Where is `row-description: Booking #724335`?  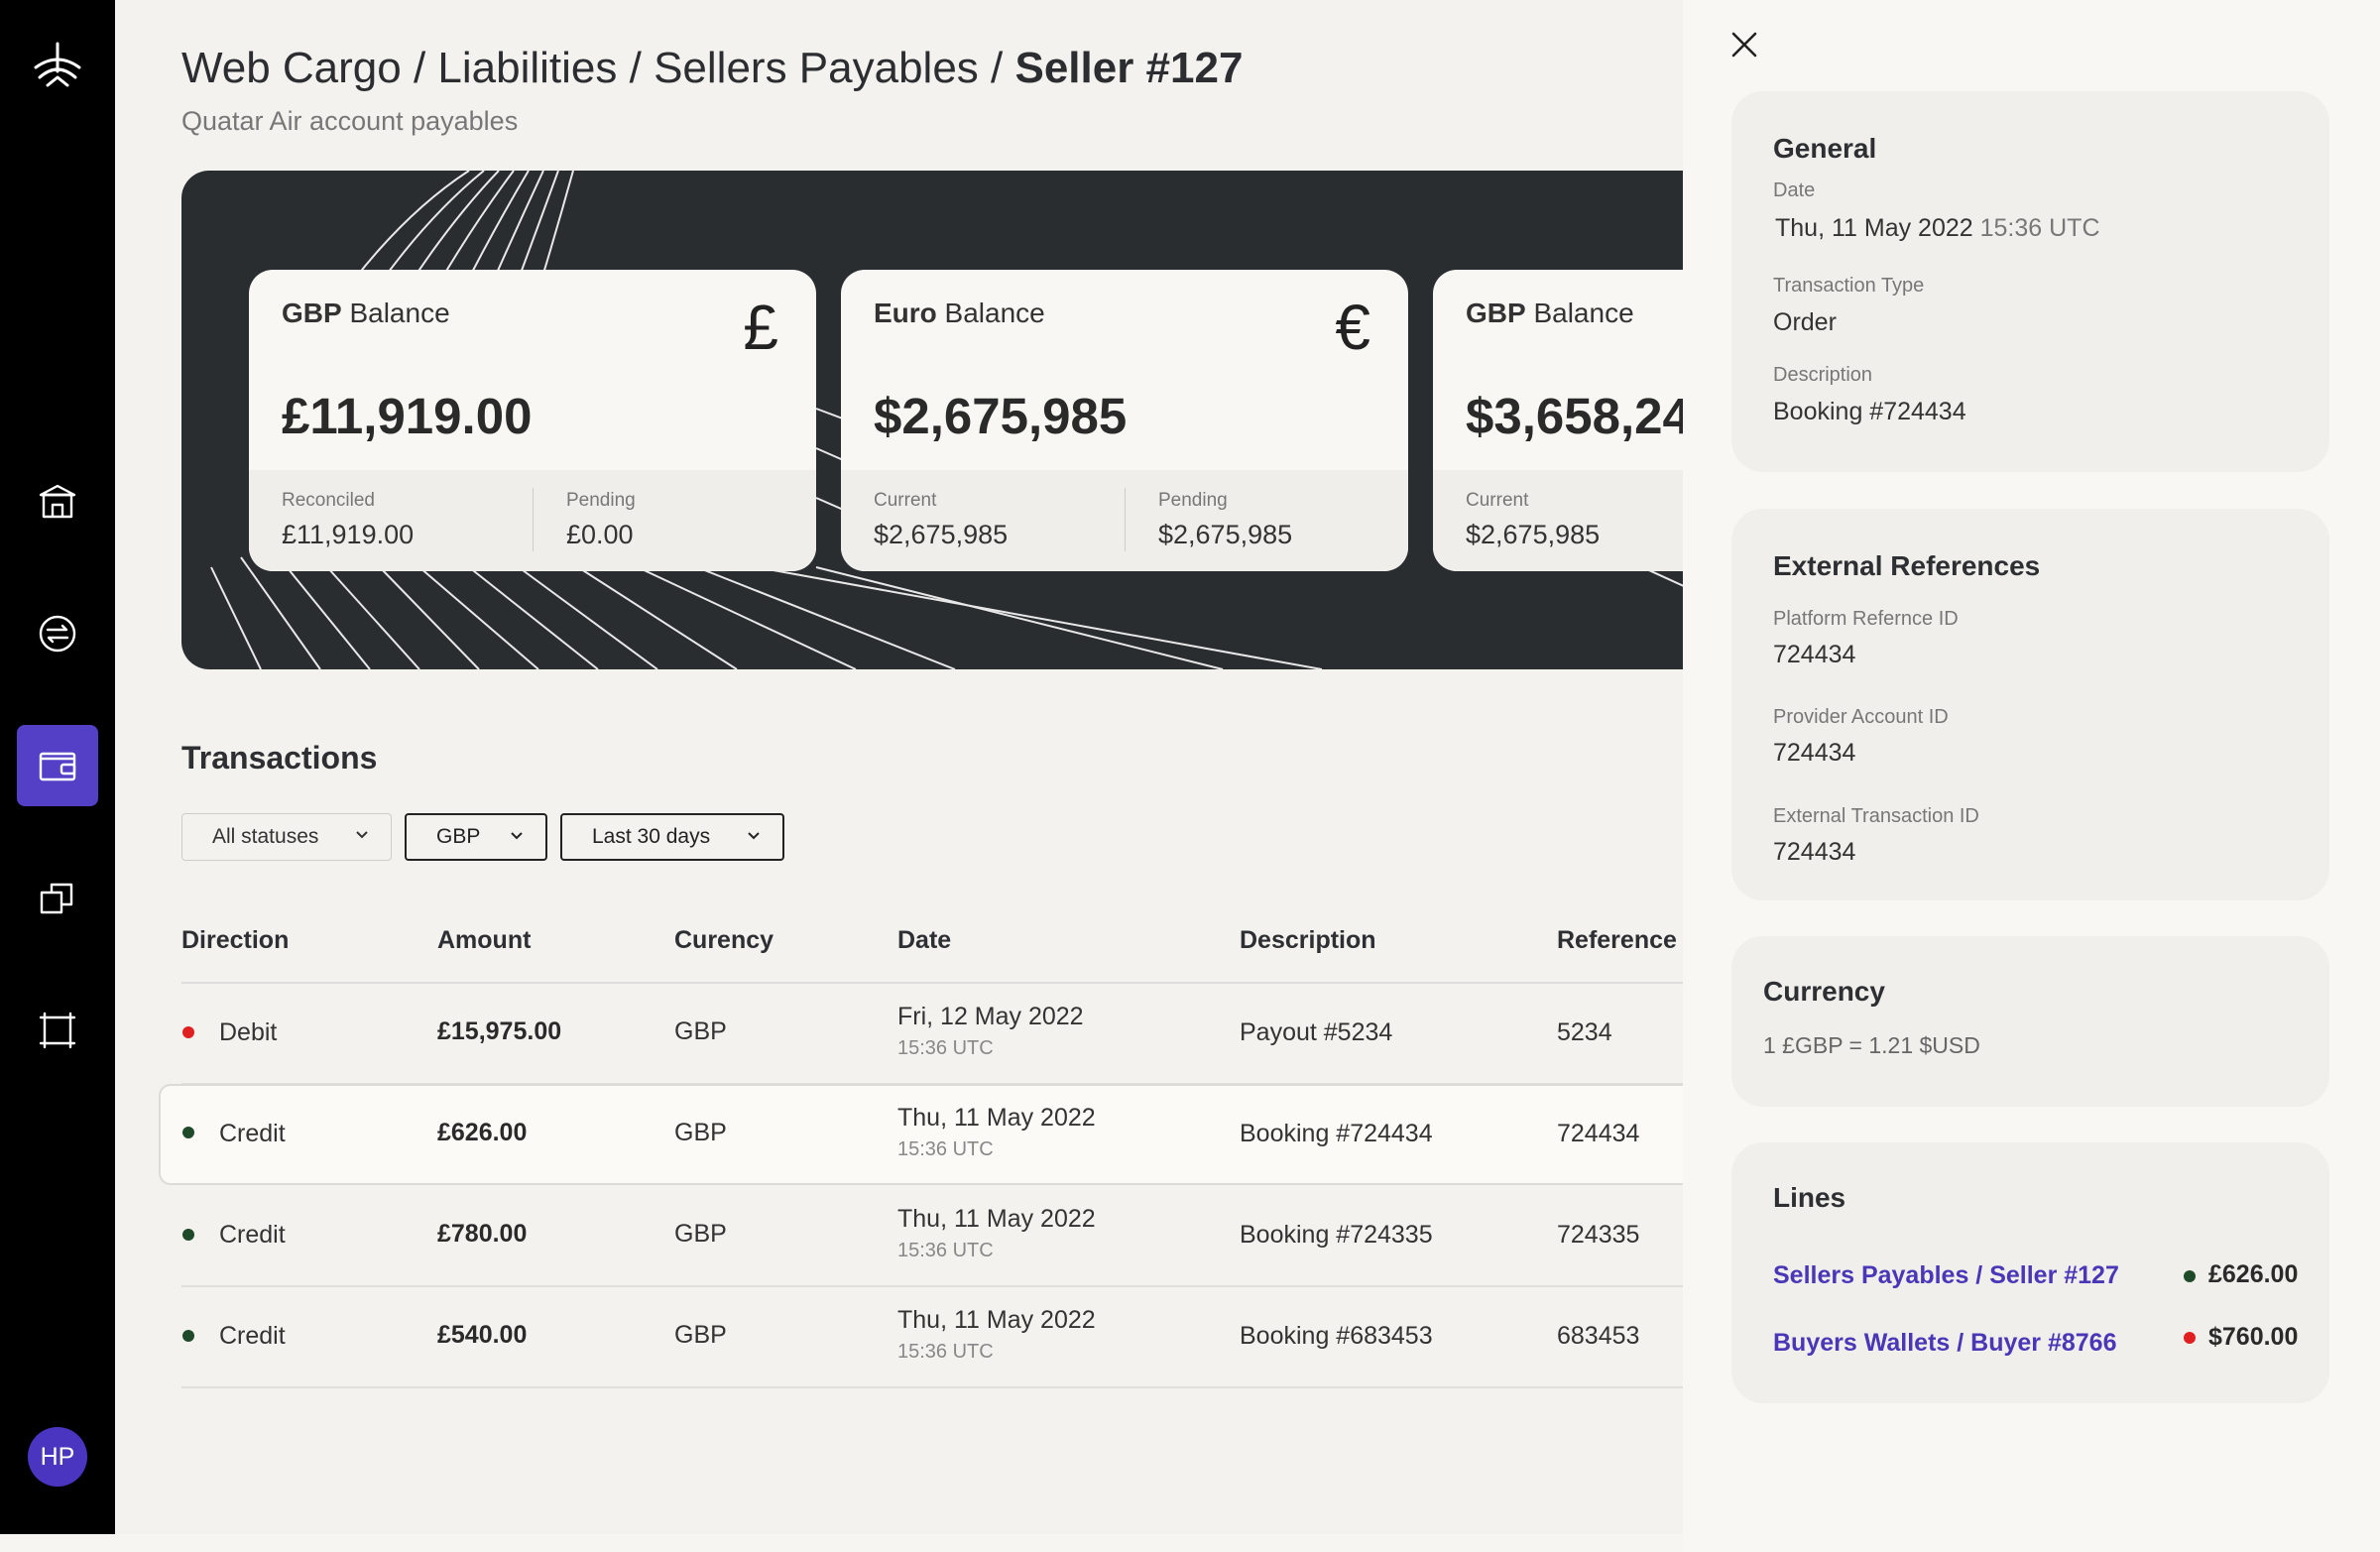 row-description: Booking #724335 is located at coordinates (1336, 1235).